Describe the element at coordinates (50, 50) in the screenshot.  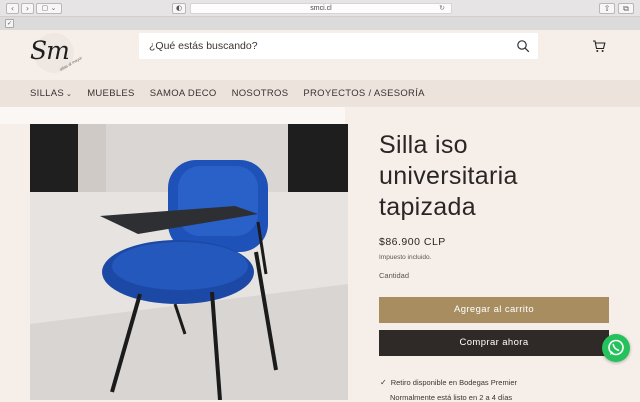
I see `logo-text: Sm` at that location.